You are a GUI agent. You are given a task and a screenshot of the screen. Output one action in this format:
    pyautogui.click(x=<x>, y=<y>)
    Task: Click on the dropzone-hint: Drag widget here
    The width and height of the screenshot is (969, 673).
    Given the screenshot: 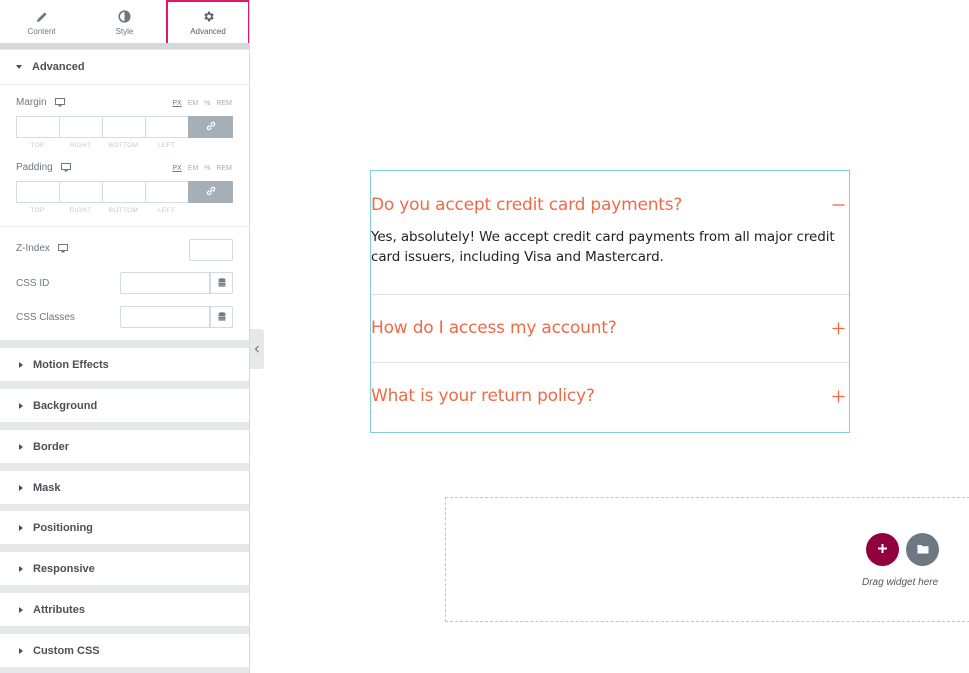 What is the action you would take?
    pyautogui.click(x=900, y=582)
    